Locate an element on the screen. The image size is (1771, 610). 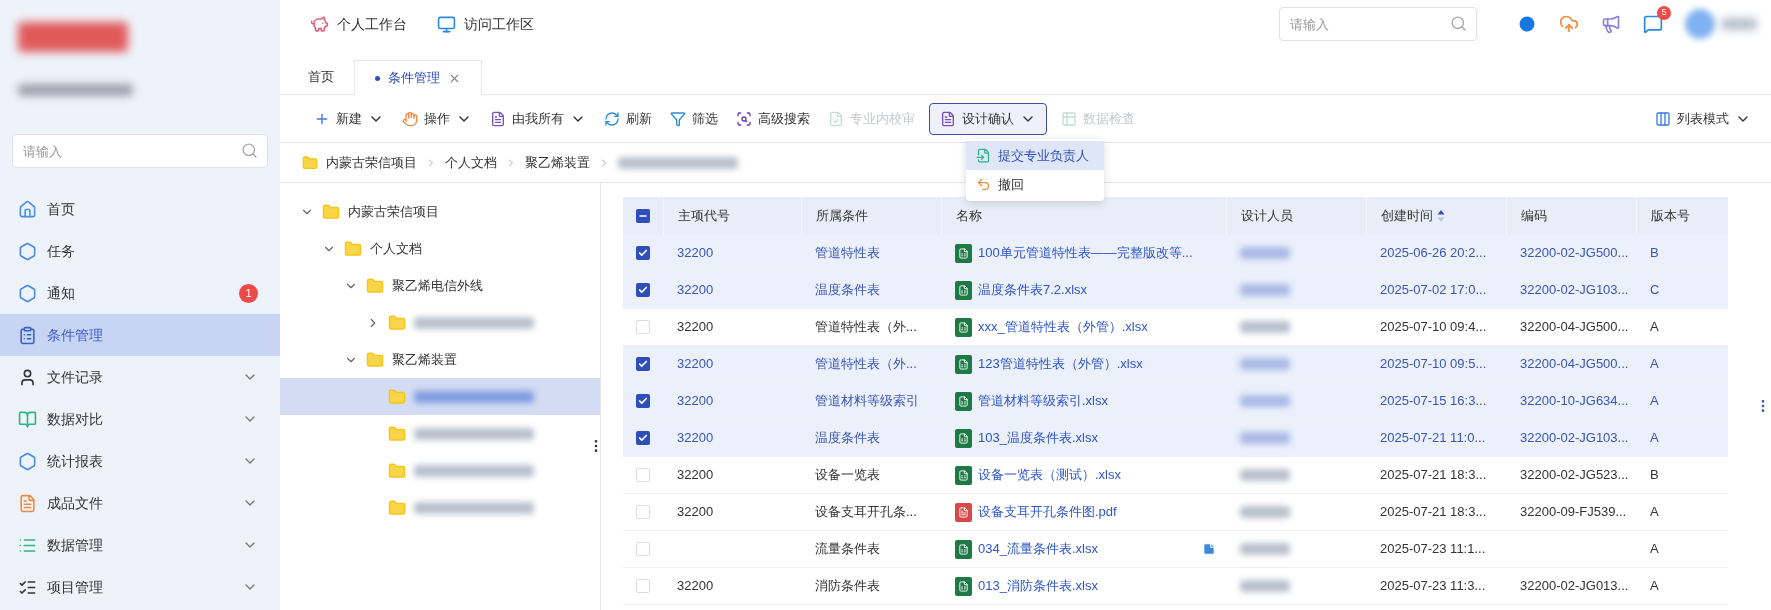
file-link: 103_温度条件表.xlsx is located at coordinates (1038, 438).